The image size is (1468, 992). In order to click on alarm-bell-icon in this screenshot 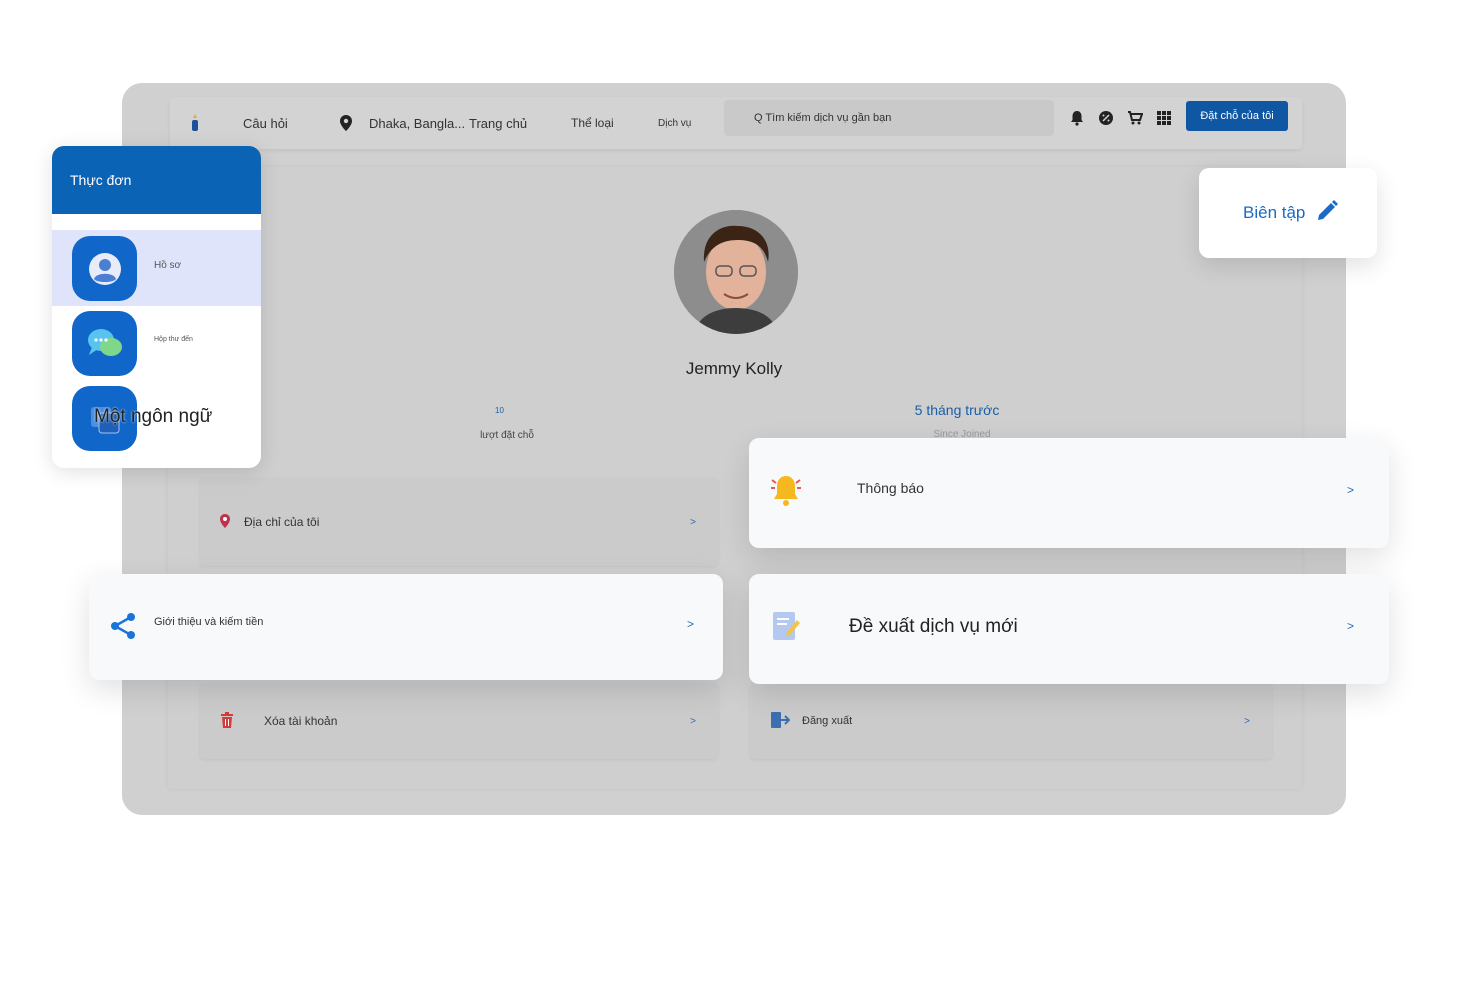, I will do `click(786, 492)`.